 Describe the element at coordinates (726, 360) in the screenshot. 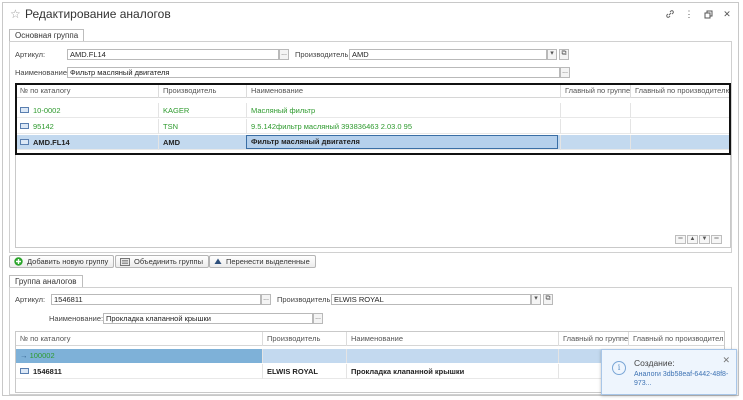

I see `notification-close-icon: ✕` at that location.